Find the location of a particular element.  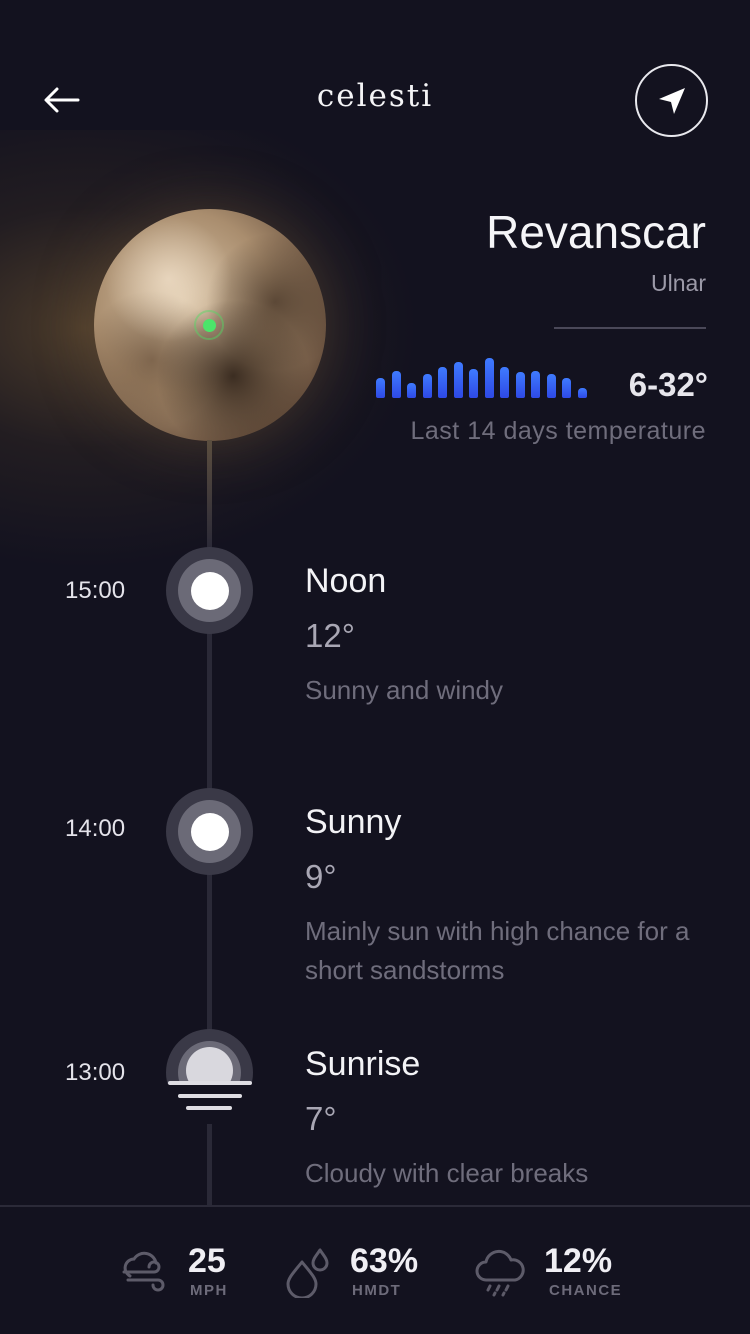

timeline-desc: Sunny and windy is located at coordinates (404, 690).